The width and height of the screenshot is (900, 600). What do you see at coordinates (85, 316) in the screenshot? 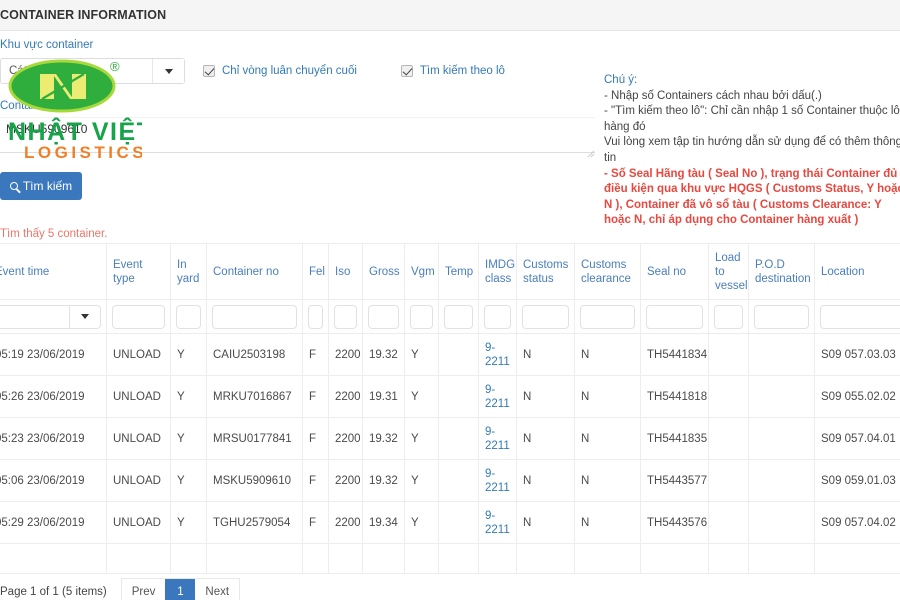
I see `filter-dropdown-event-time` at bounding box center [85, 316].